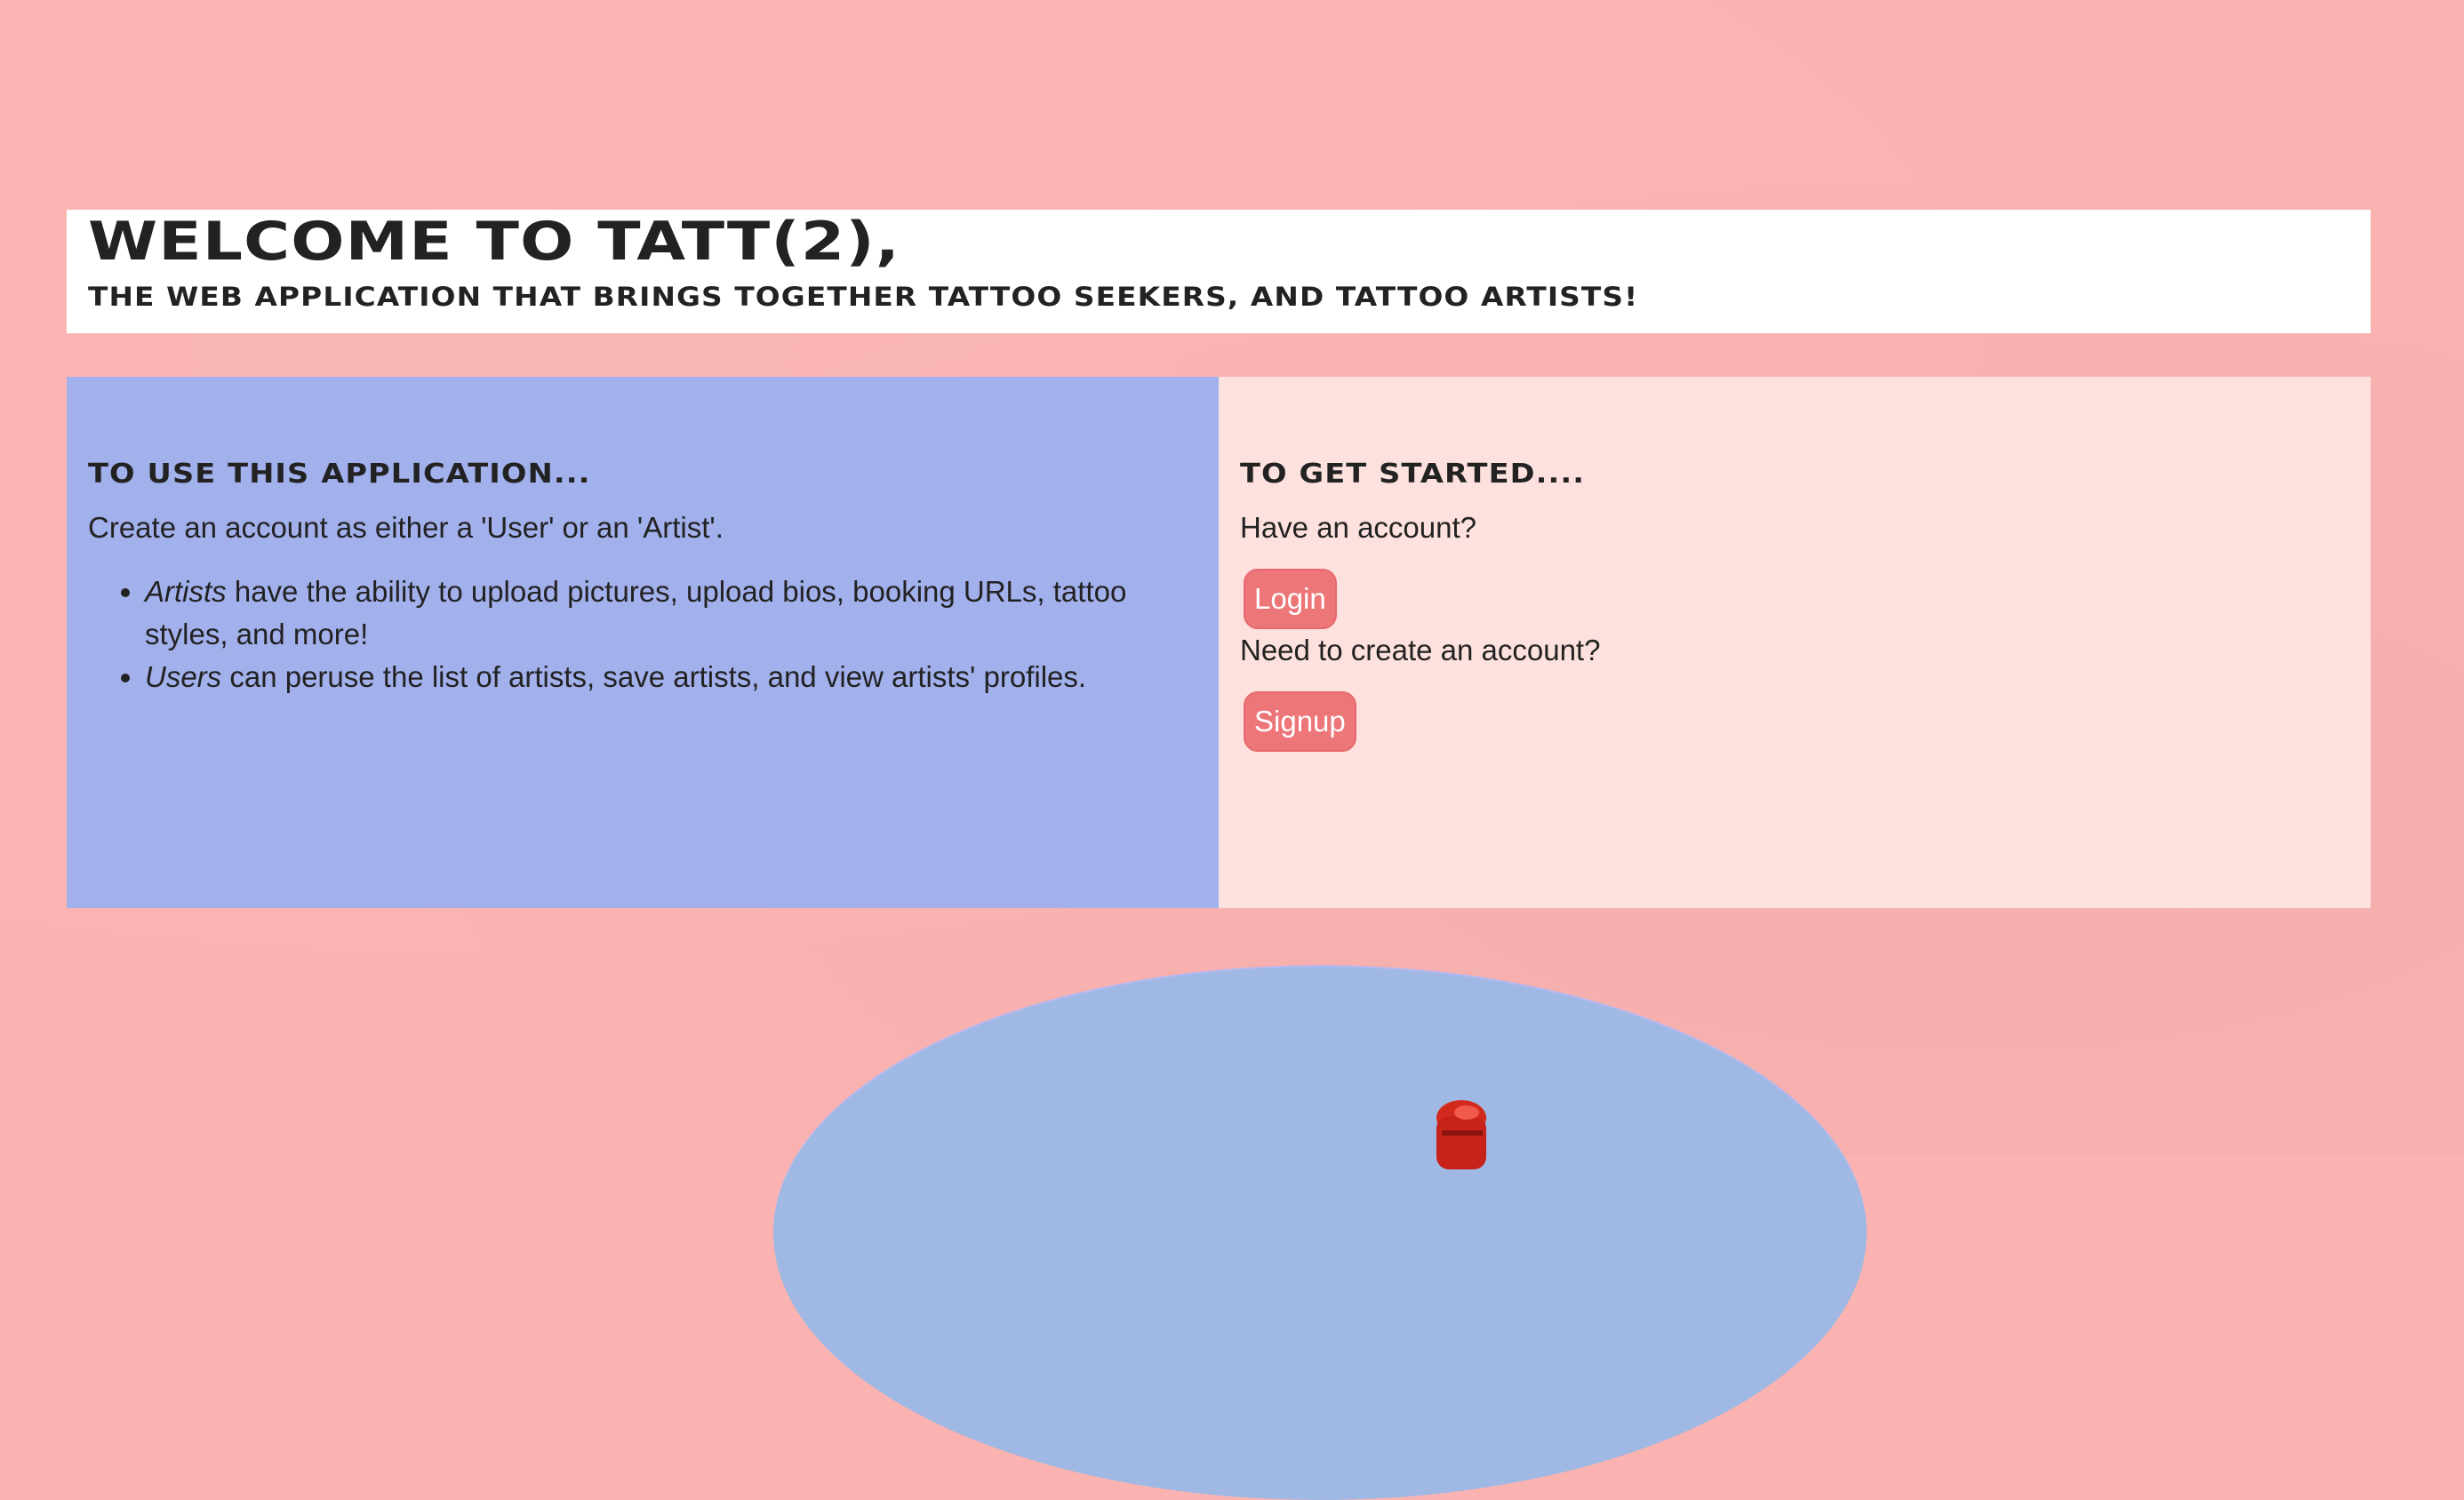  I want to click on page-title: WELCOME TO TATT(2),, so click(494, 242).